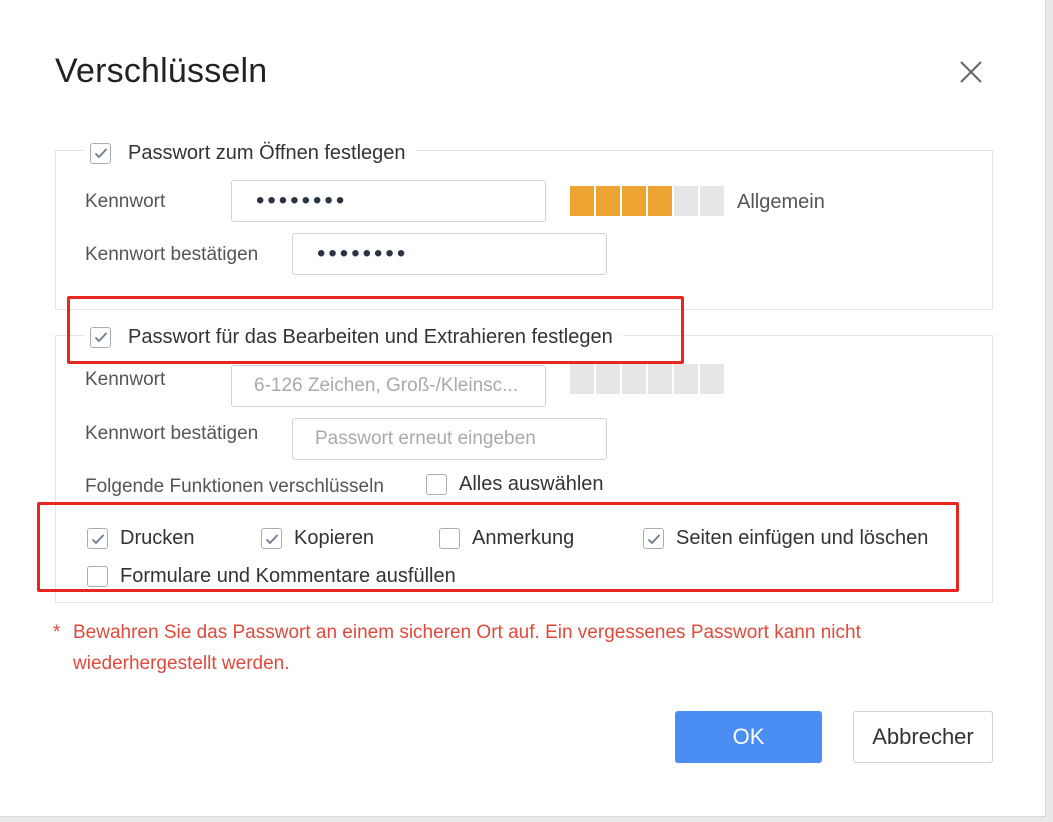 The width and height of the screenshot is (1053, 822). What do you see at coordinates (449, 439) in the screenshot?
I see `edit-password-confirm-input: Passwort erneut eingeben` at bounding box center [449, 439].